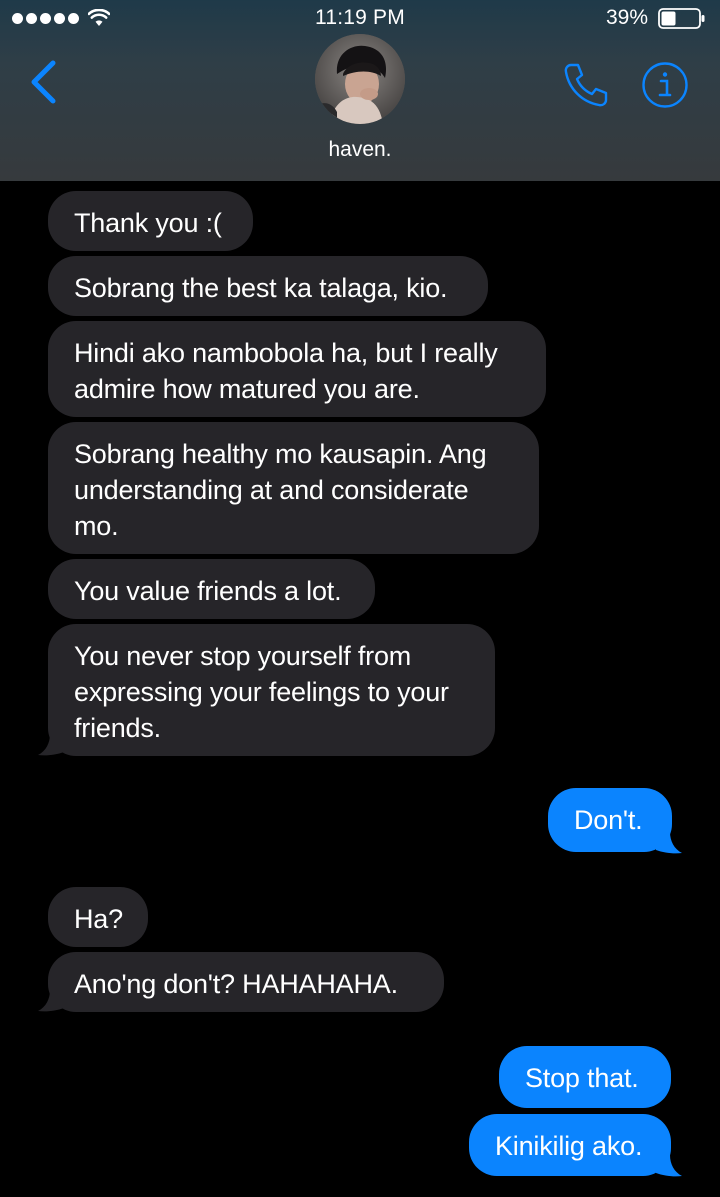  Describe the element at coordinates (681, 18) in the screenshot. I see `battery-icon` at that location.